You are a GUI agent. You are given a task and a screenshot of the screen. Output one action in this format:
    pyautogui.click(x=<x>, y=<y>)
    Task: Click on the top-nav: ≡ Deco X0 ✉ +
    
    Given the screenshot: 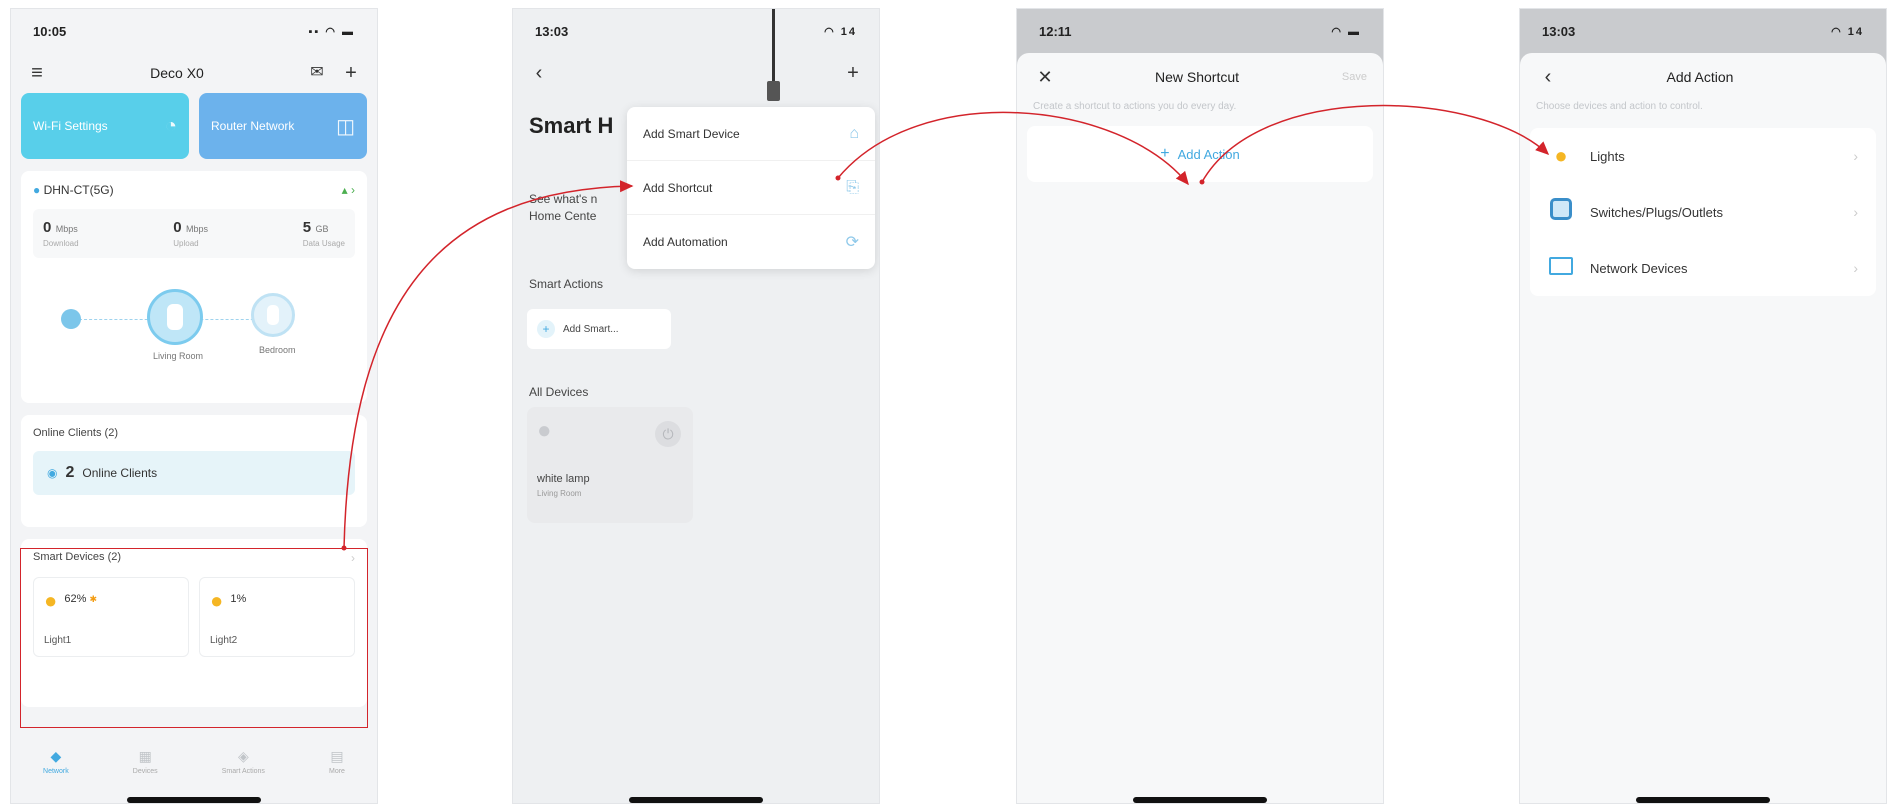 What is the action you would take?
    pyautogui.click(x=194, y=73)
    